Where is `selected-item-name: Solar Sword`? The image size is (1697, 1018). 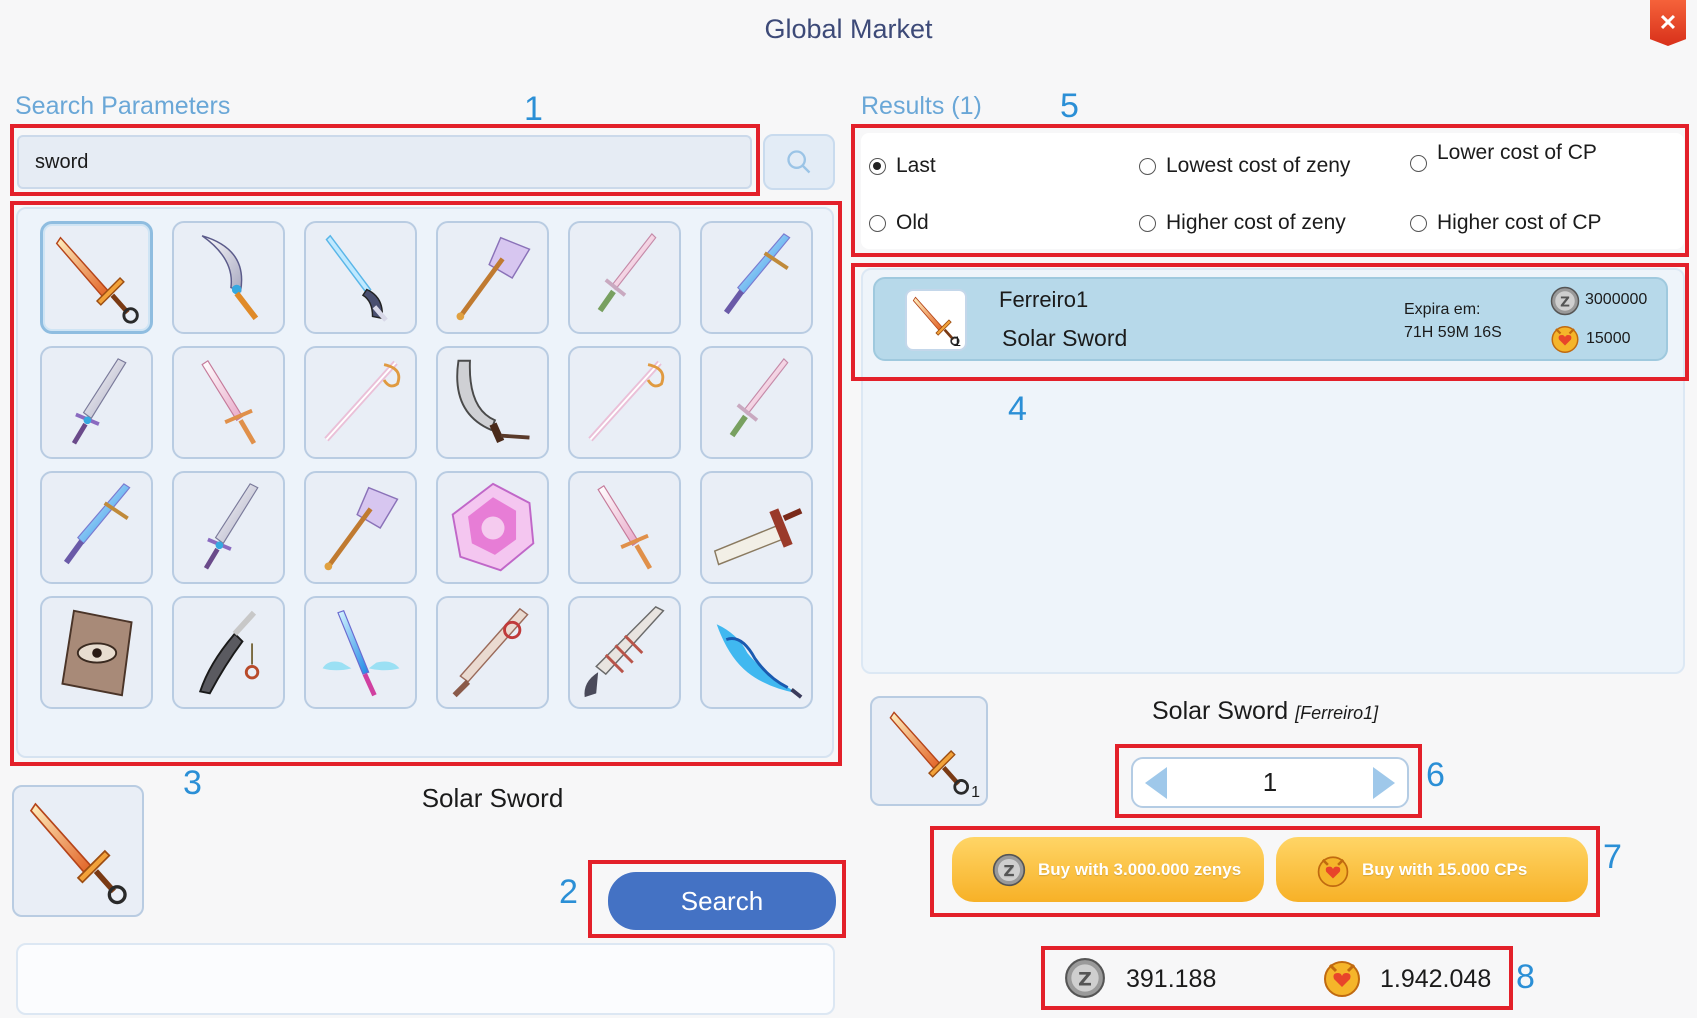 selected-item-name: Solar Sword is located at coordinates (492, 798).